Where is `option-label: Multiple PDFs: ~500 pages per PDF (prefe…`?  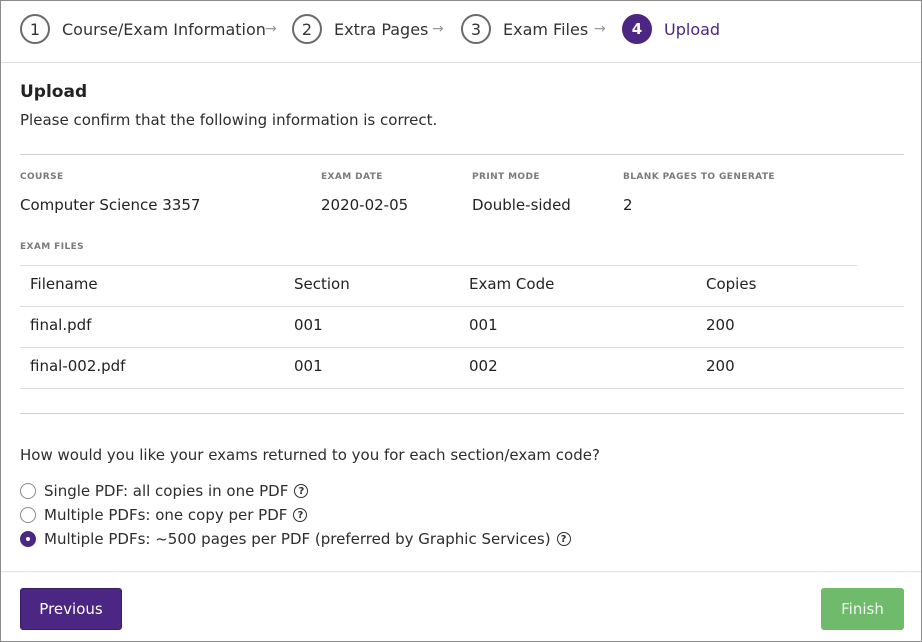 option-label: Multiple PDFs: ~500 pages per PDF (prefe… is located at coordinates (297, 539).